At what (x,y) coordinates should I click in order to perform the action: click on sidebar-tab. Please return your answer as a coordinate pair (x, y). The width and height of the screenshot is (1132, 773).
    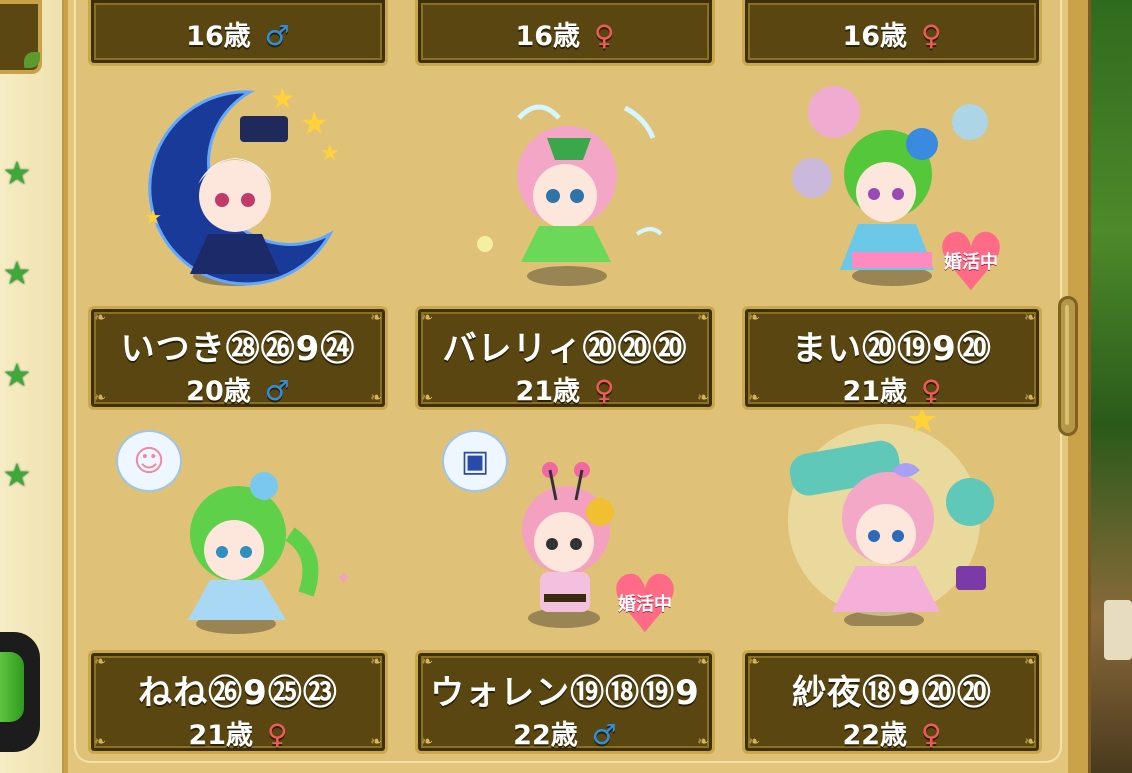
    Looking at the image, I should click on (21, 37).